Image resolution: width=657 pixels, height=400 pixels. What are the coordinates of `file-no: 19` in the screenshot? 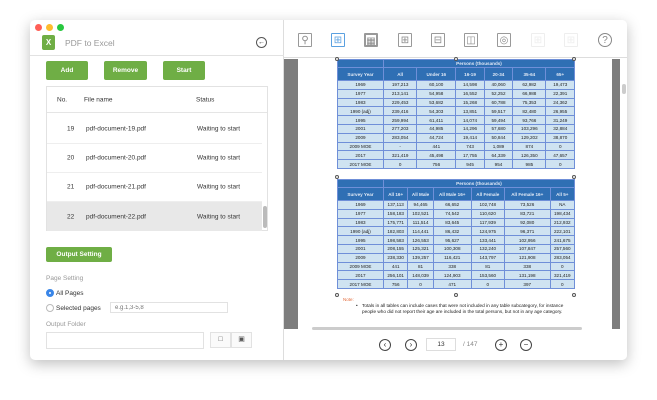 It's located at (71, 129).